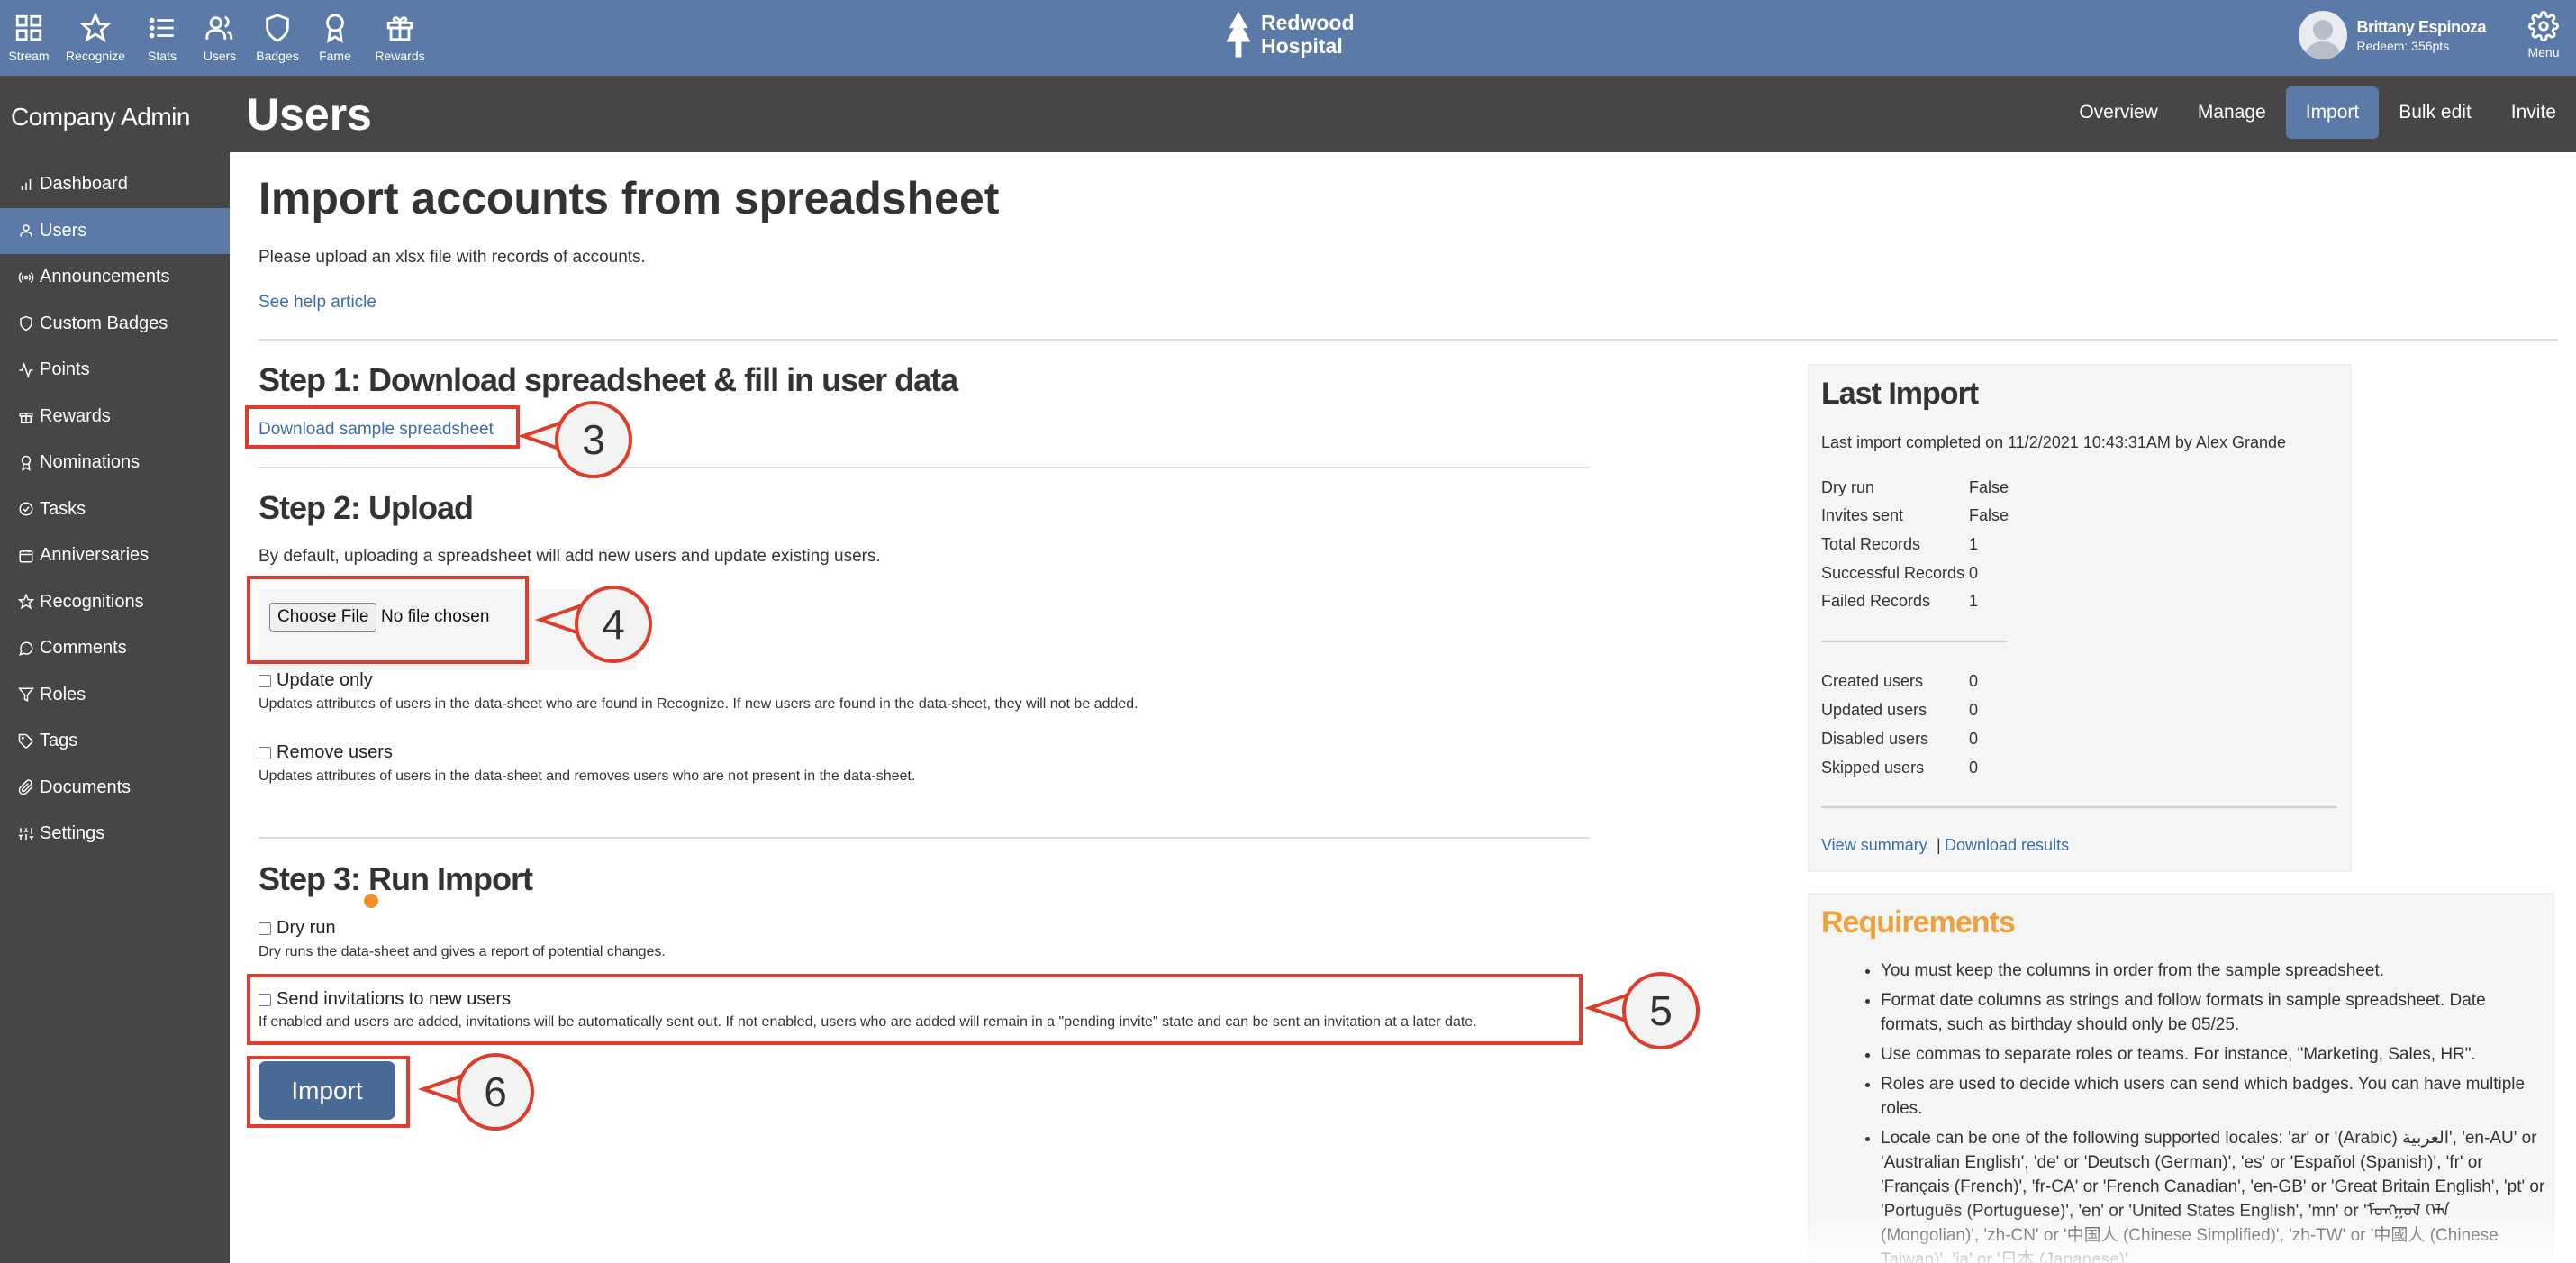  I want to click on topnav-badges: Badges, so click(277, 38).